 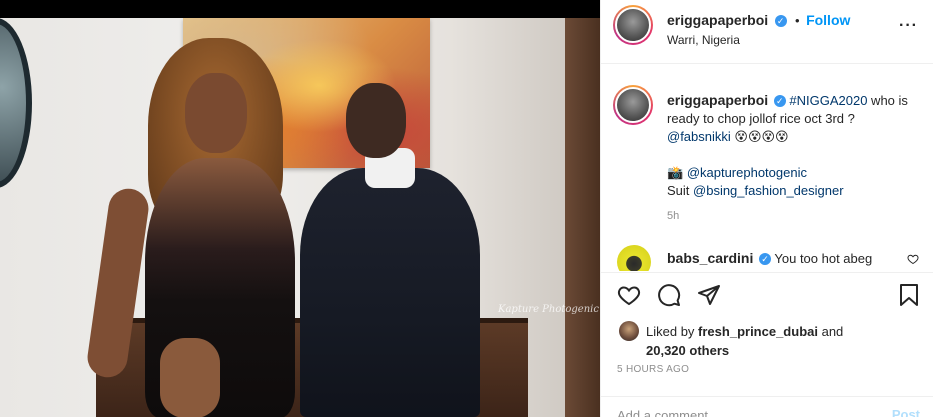 I want to click on comment-text-line: babs_cardini ✓ You too hot abeg, so click(x=769, y=258).